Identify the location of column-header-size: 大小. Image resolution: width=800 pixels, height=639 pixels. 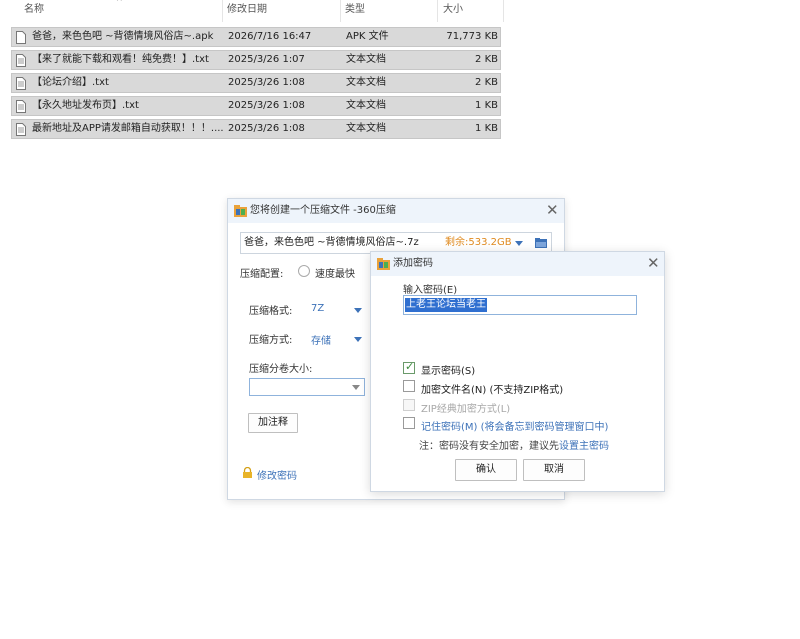
(453, 11).